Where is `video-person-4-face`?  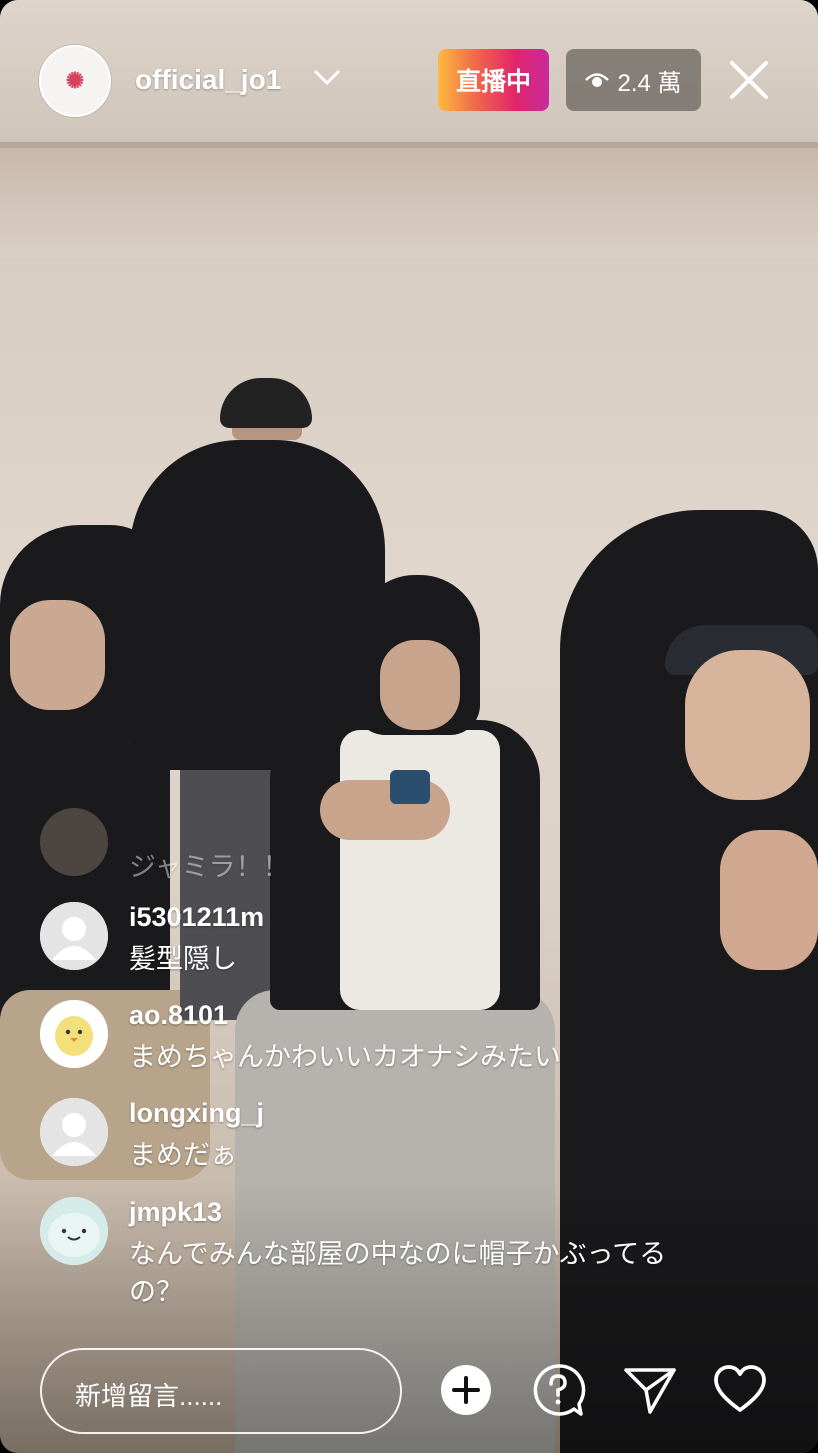
video-person-4-face is located at coordinates (747, 725).